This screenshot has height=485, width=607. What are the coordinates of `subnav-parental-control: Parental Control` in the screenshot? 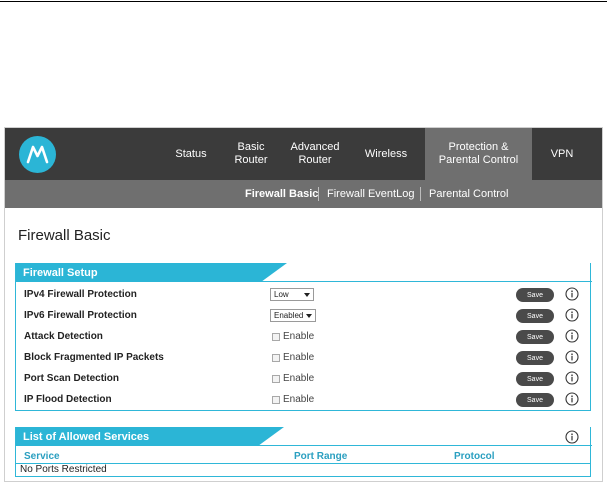 It's located at (469, 194).